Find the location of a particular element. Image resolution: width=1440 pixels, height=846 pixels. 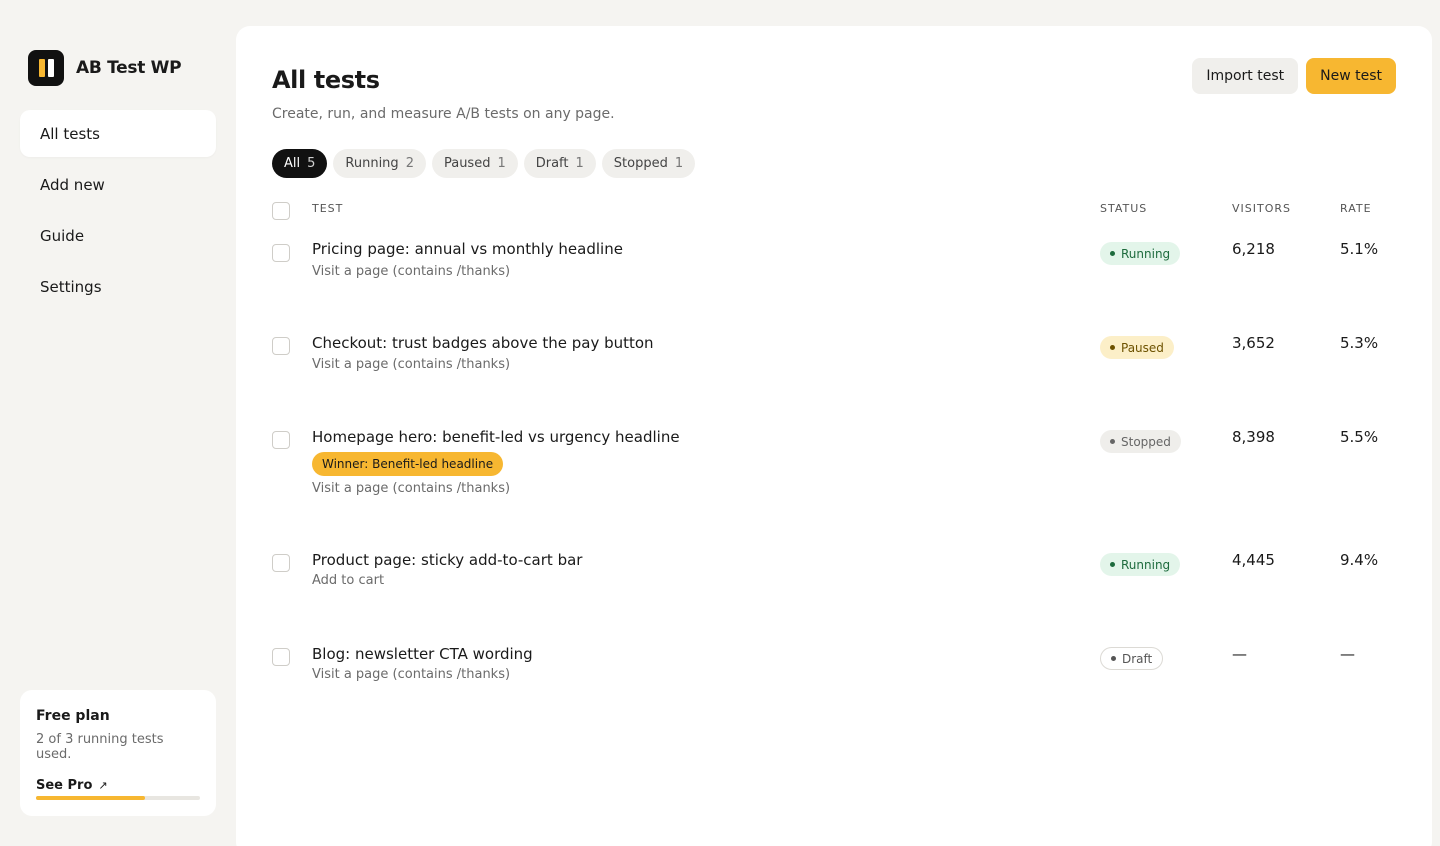

status-label: Draft is located at coordinates (1137, 658).